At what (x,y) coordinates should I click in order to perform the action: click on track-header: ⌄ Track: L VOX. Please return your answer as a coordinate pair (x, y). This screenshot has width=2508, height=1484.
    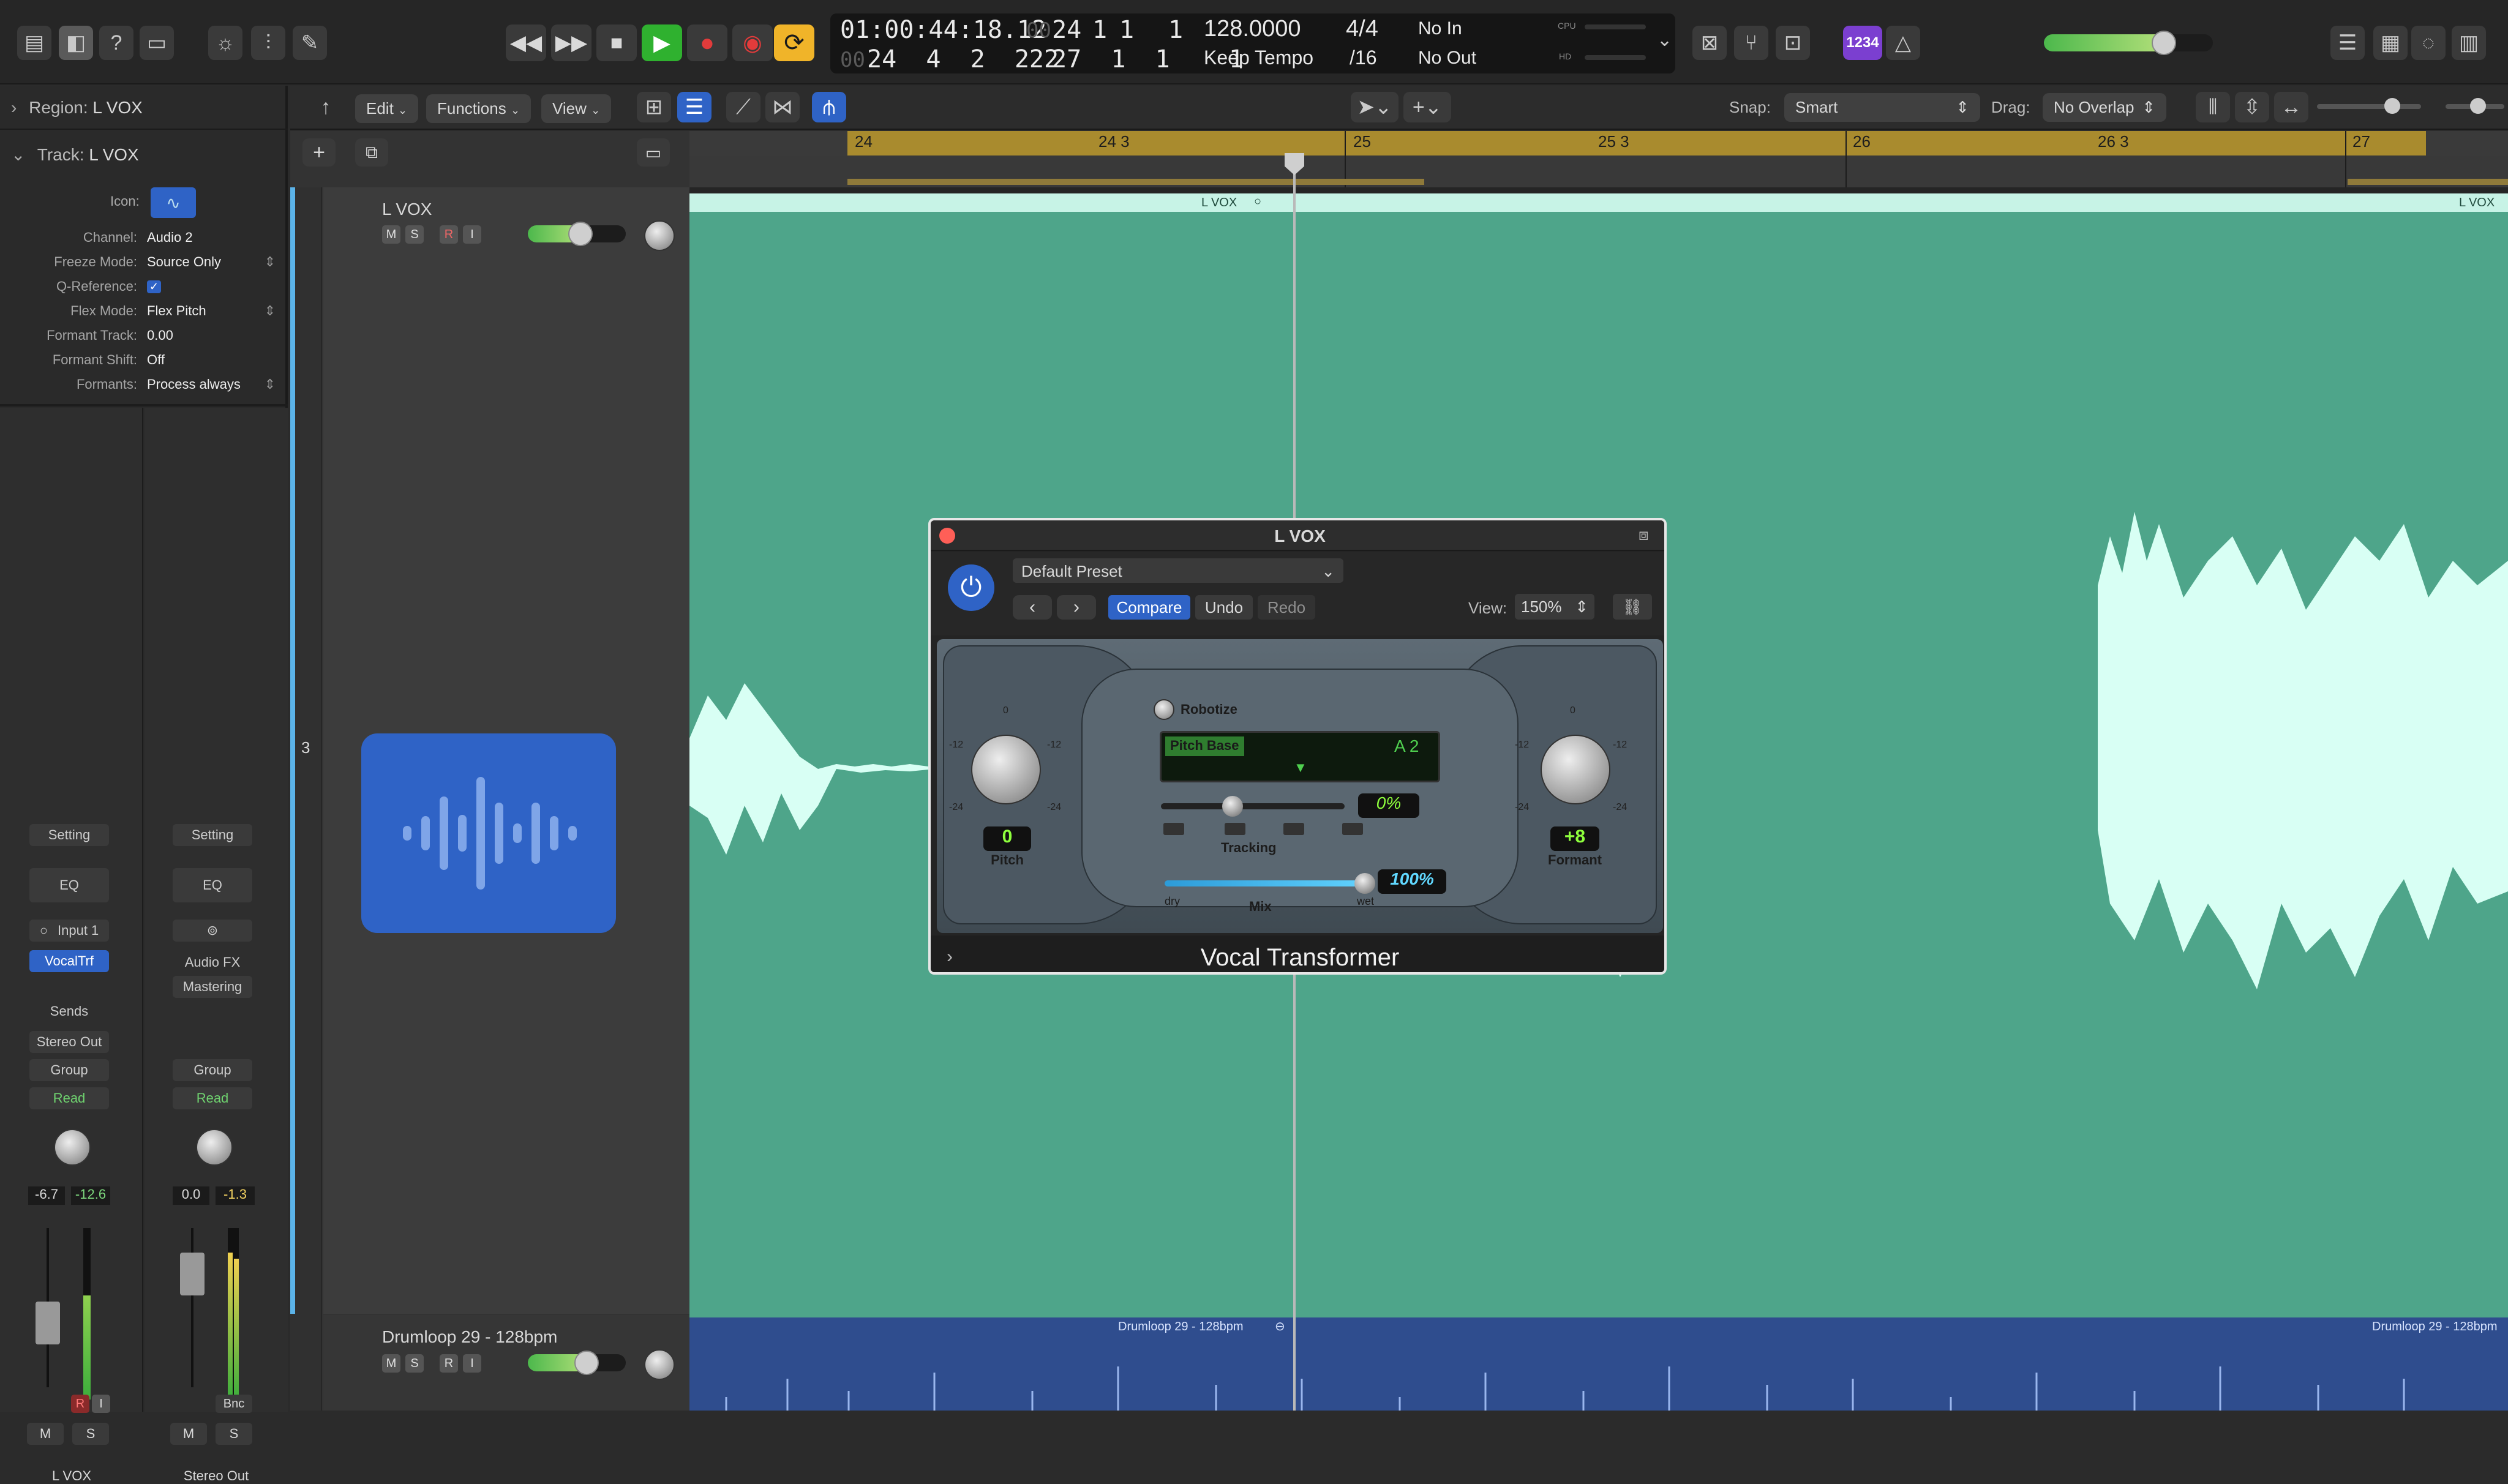
    Looking at the image, I should click on (75, 154).